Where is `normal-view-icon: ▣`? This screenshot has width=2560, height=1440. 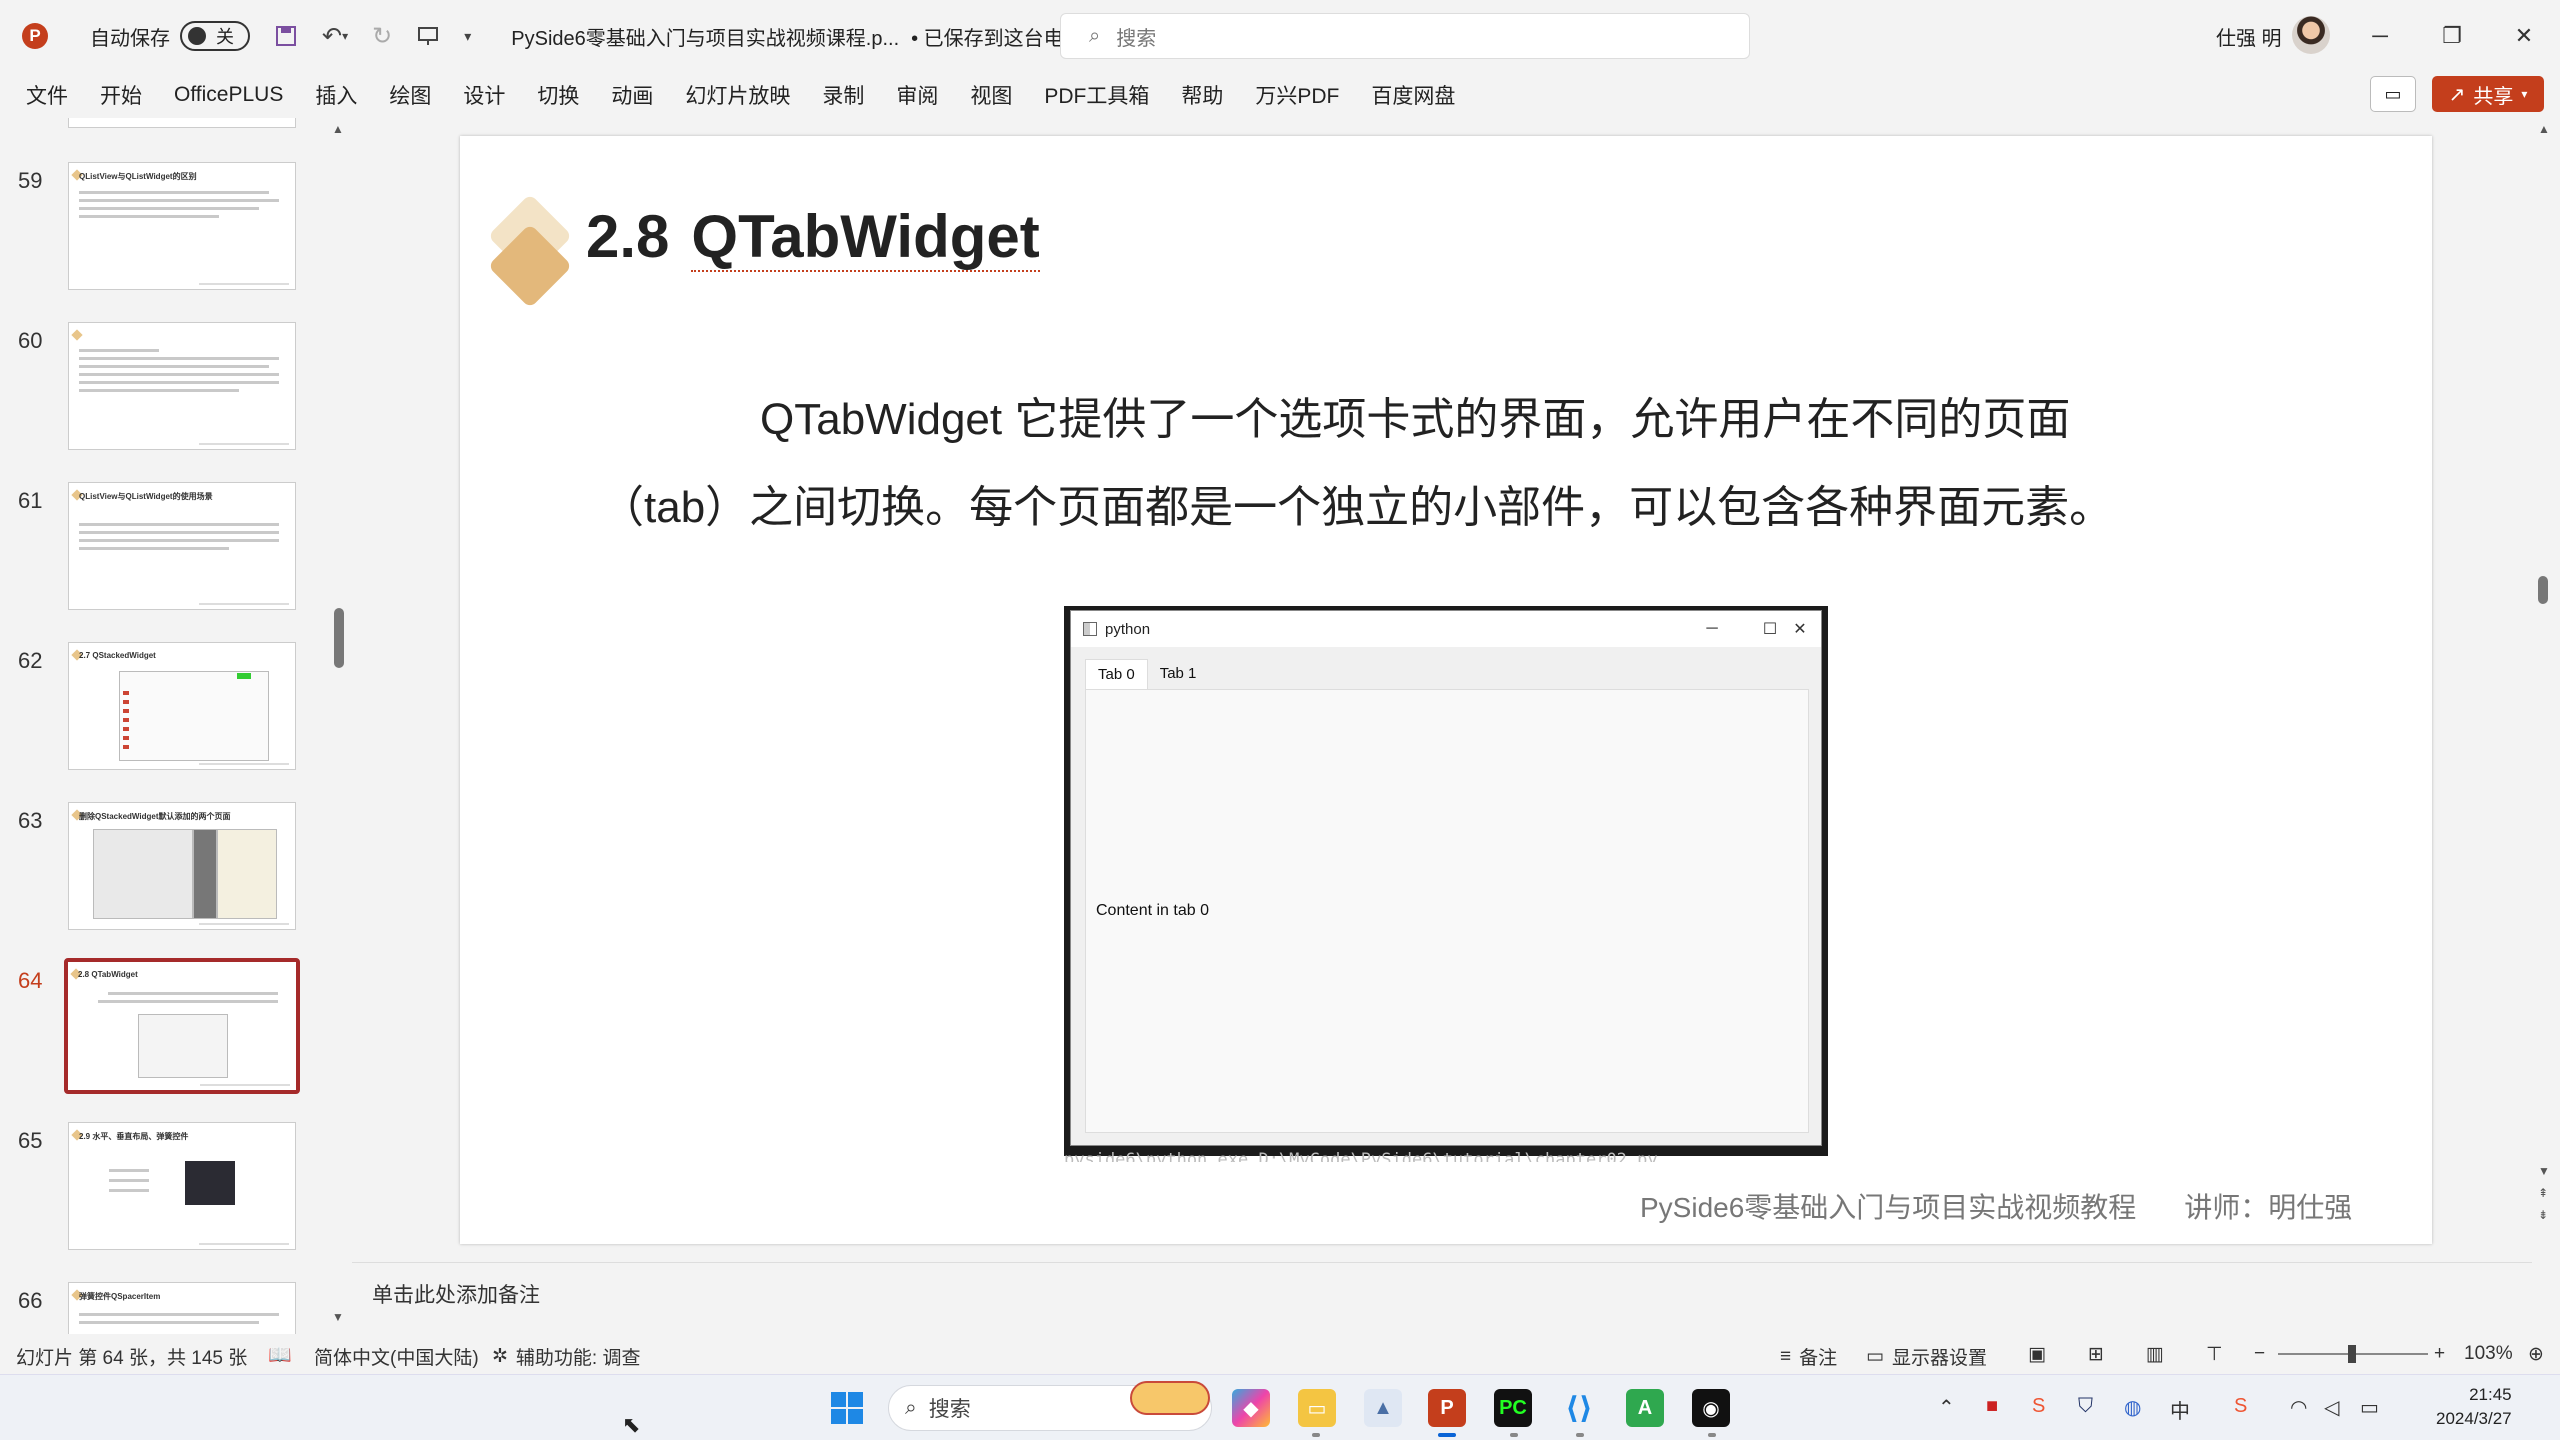
normal-view-icon: ▣ is located at coordinates (2037, 1354).